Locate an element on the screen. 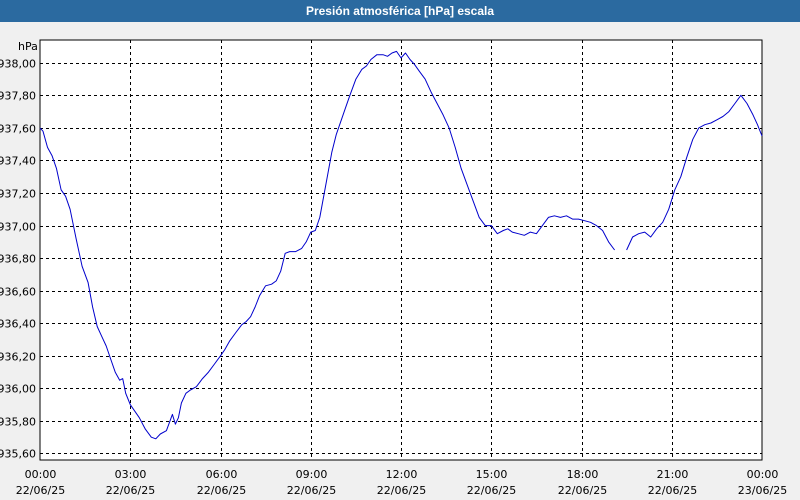 Image resolution: width=800 pixels, height=500 pixels. y-tick-label: 937,80 is located at coordinates (18, 96).